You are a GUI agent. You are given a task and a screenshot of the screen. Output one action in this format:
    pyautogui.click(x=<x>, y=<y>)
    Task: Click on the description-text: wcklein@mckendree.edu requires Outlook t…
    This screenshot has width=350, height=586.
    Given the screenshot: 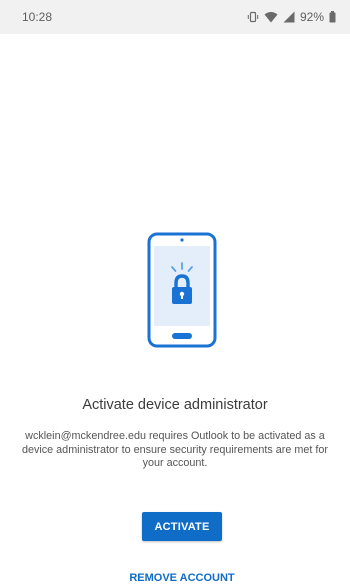 What is the action you would take?
    pyautogui.click(x=175, y=449)
    